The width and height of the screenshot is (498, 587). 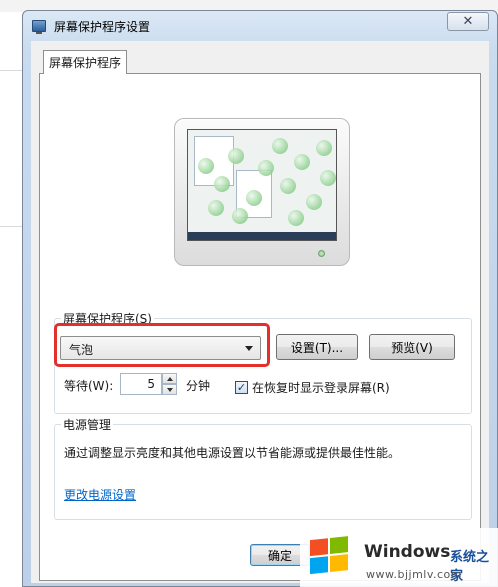 I want to click on tab-screensaver: 屏幕保护程序, so click(x=85, y=62).